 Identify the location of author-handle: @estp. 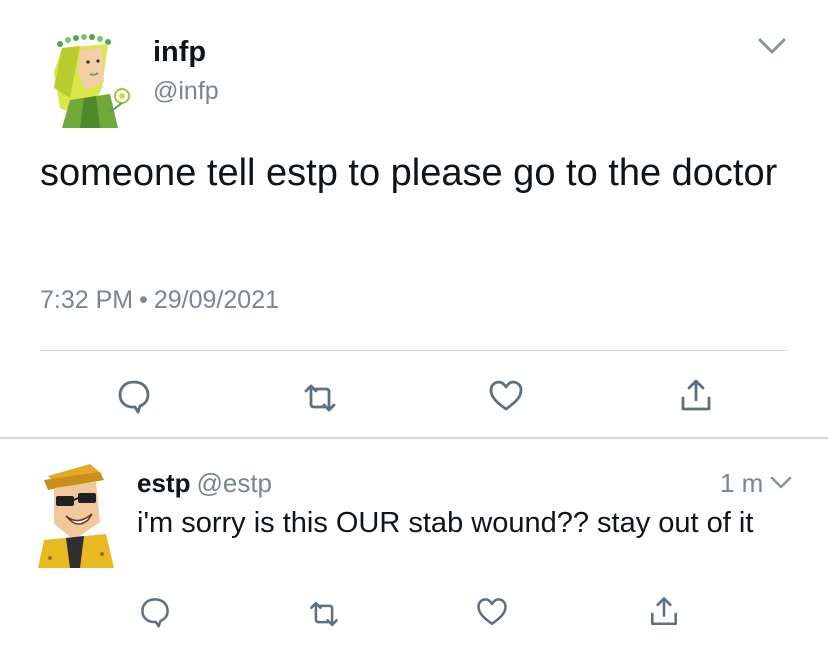
(234, 483).